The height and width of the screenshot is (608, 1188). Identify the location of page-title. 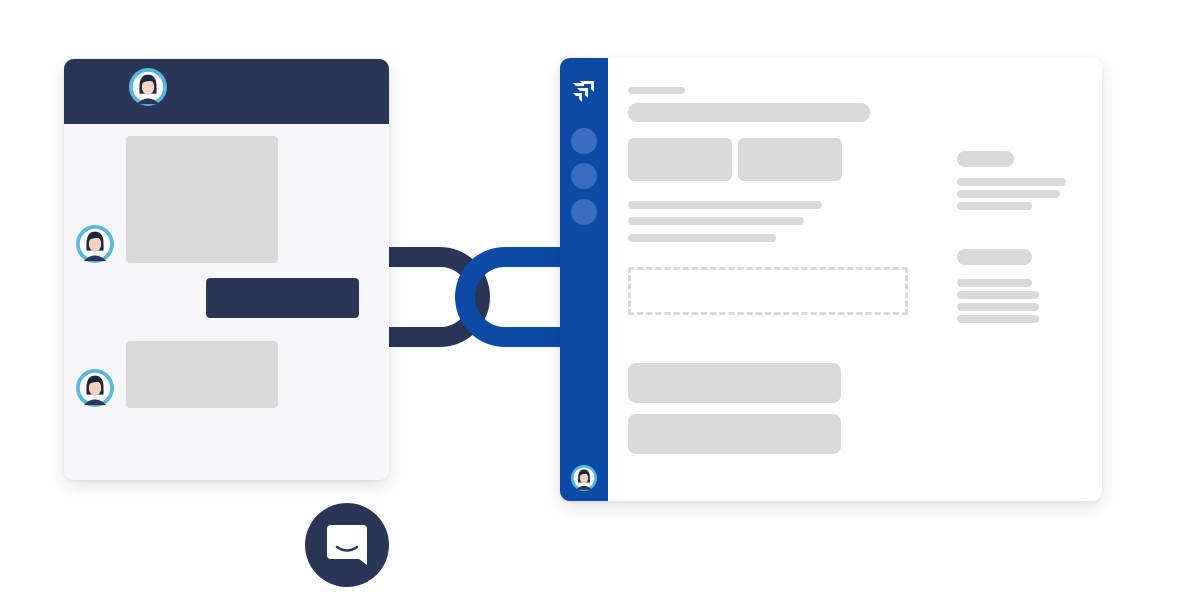
(749, 112).